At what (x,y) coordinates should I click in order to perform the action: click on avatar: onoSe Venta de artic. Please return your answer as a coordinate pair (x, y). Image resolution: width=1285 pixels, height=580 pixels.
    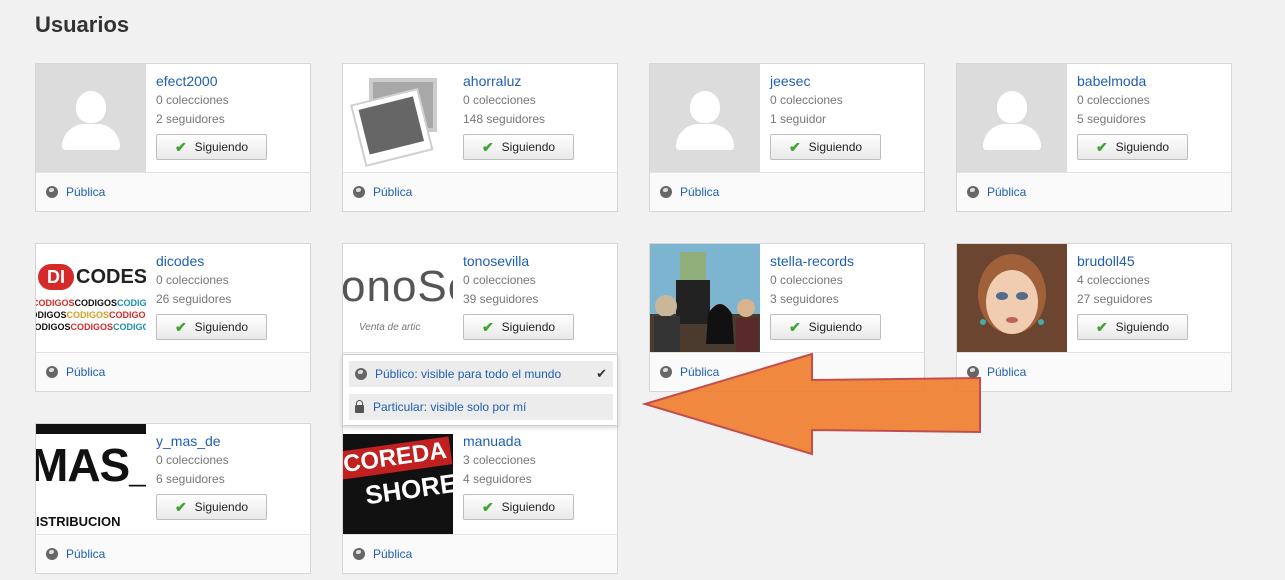
    Looking at the image, I should click on (398, 299).